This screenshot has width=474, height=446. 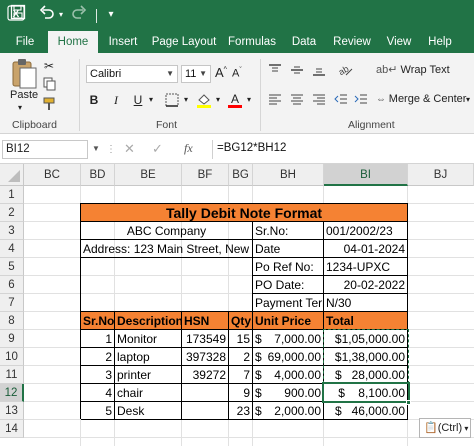 I want to click on row-header: 7, so click(x=12, y=303).